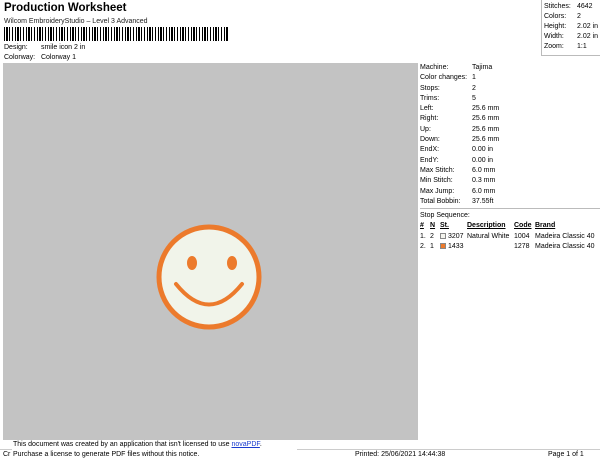 The image size is (600, 464). I want to click on info-label: EndX:, so click(430, 150).